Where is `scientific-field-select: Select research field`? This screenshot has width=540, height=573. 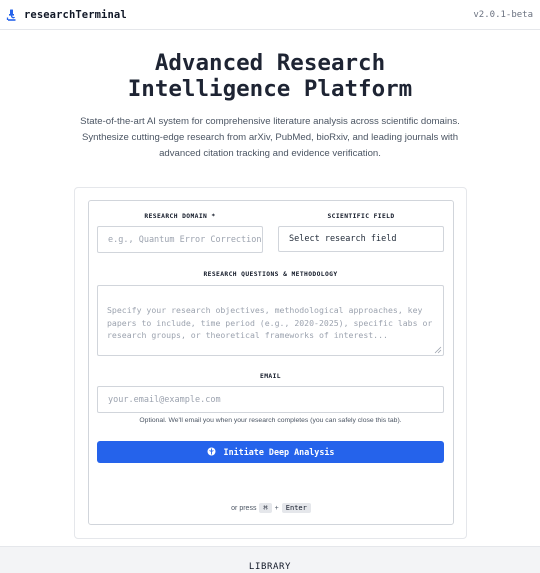
scientific-field-select: Select research field is located at coordinates (361, 239).